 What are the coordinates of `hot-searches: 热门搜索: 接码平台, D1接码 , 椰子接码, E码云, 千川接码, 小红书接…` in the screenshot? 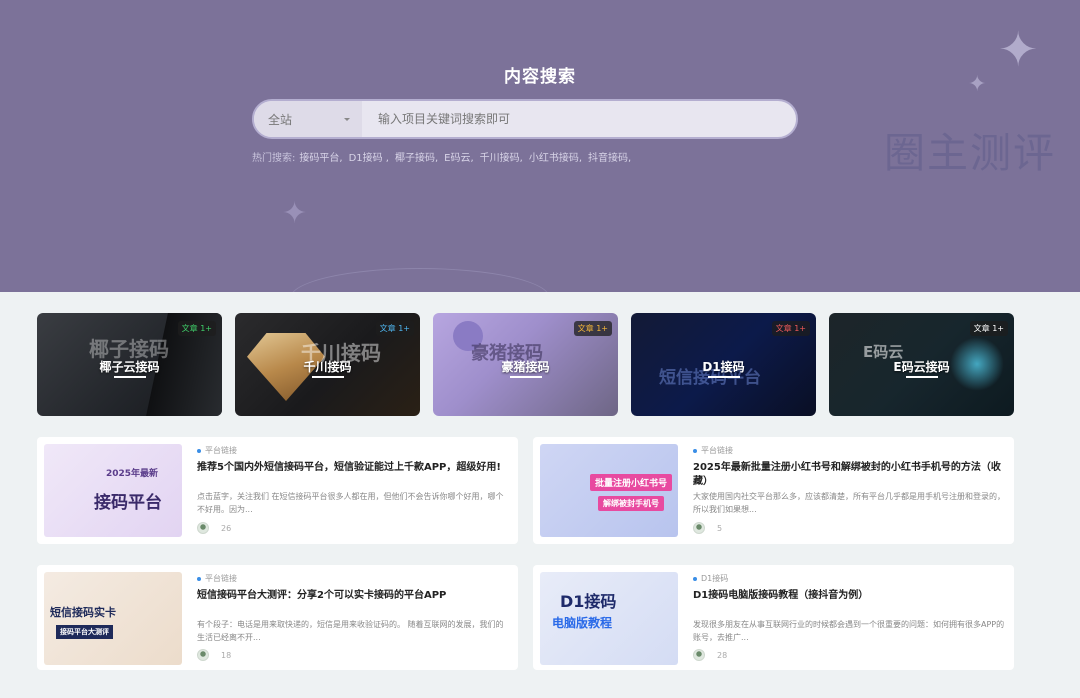 It's located at (444, 156).